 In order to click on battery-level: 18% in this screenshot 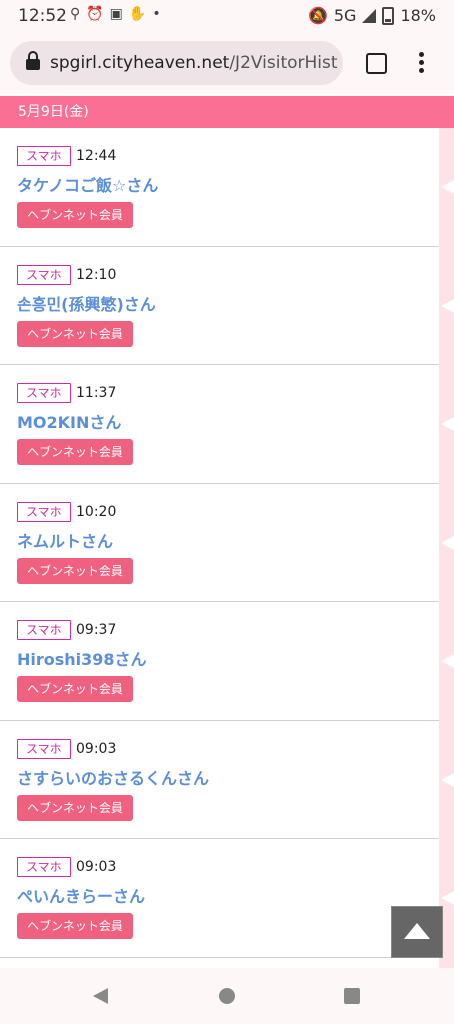, I will do `click(418, 15)`.